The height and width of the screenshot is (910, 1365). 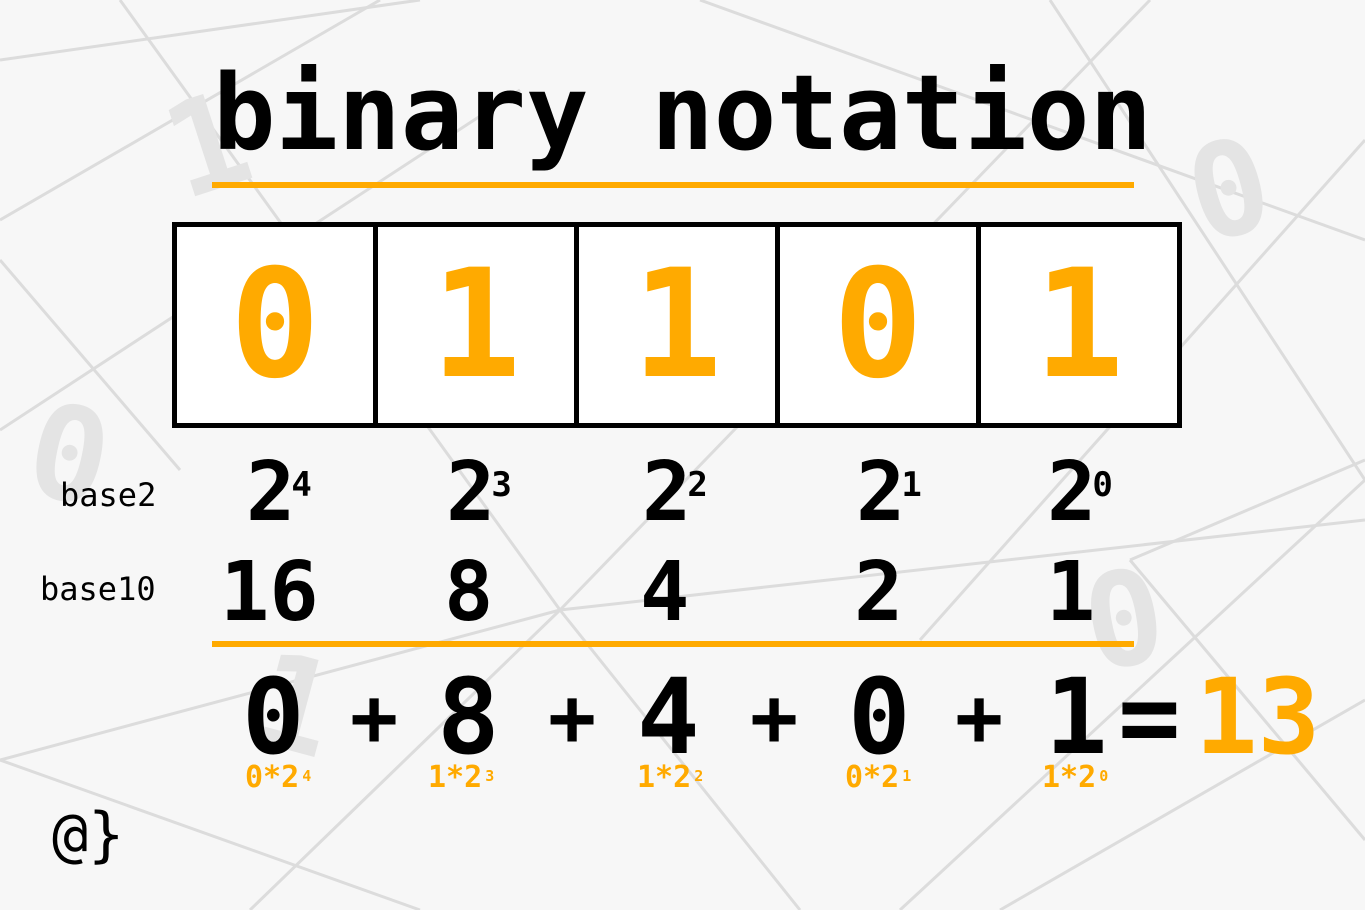 I want to click on sum-term: 8, so click(x=468, y=717).